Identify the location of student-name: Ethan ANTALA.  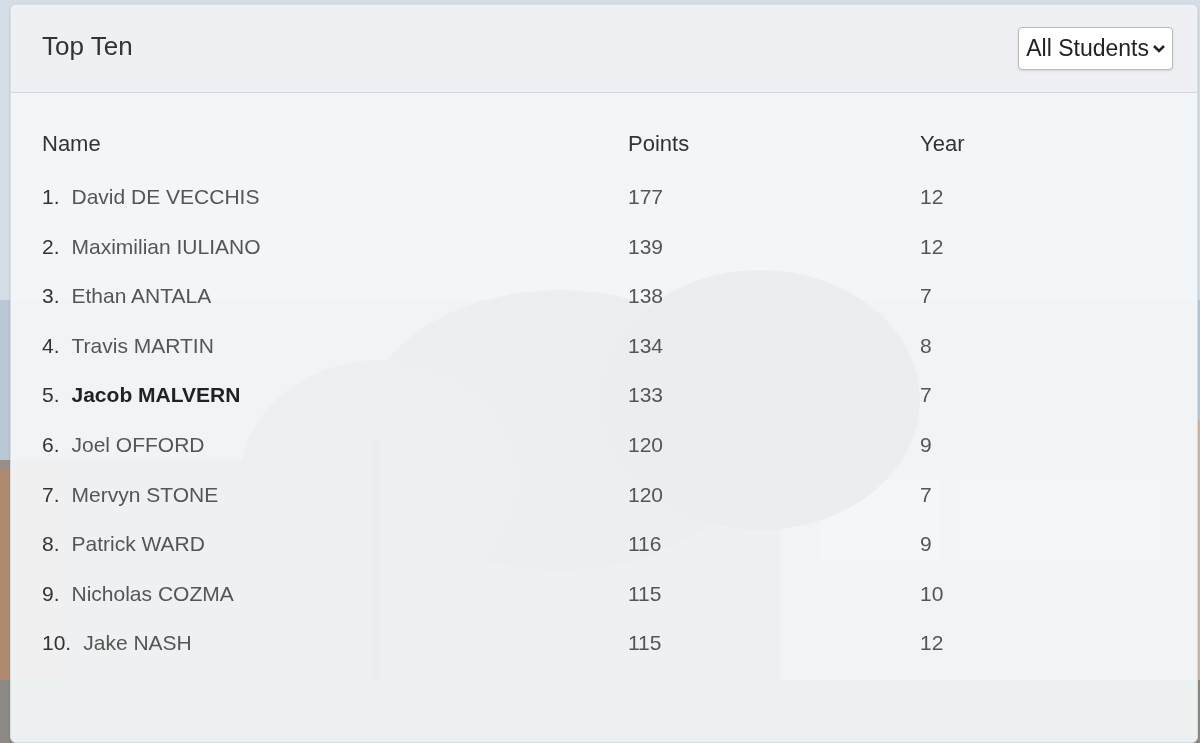
(141, 296).